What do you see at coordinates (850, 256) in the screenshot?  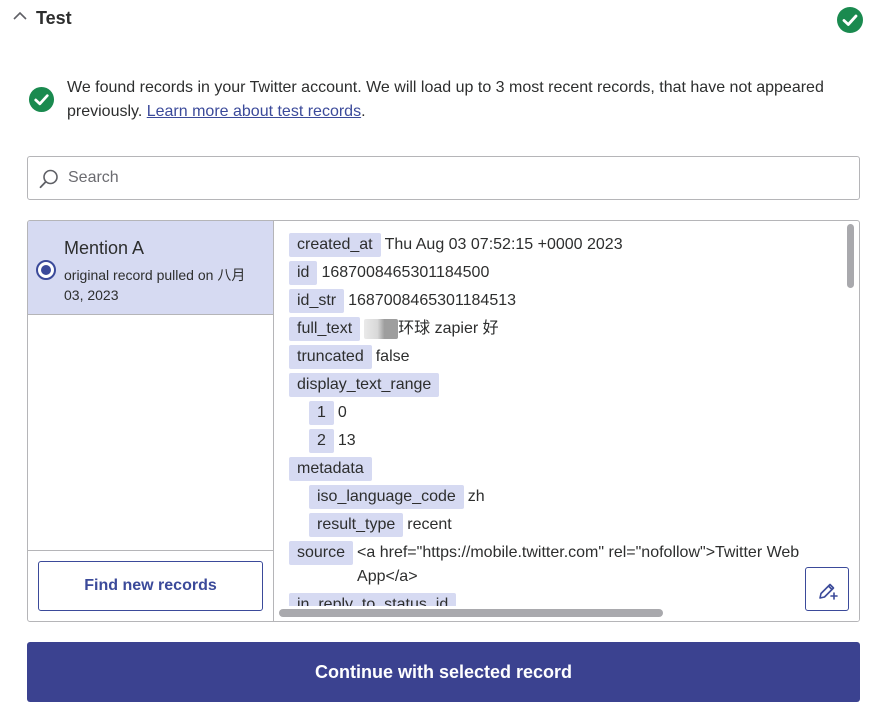 I see `vertical-scroll-thumb` at bounding box center [850, 256].